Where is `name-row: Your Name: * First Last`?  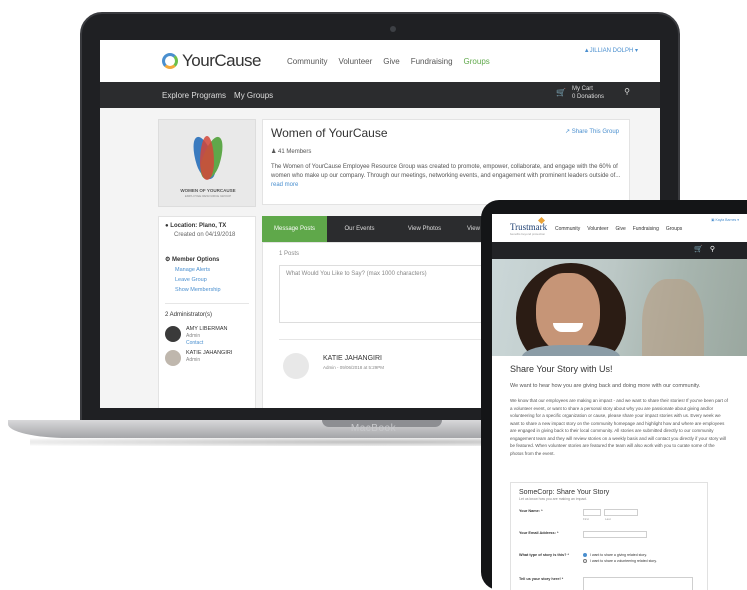
name-row: Your Name: * First Last is located at coordinates (609, 516).